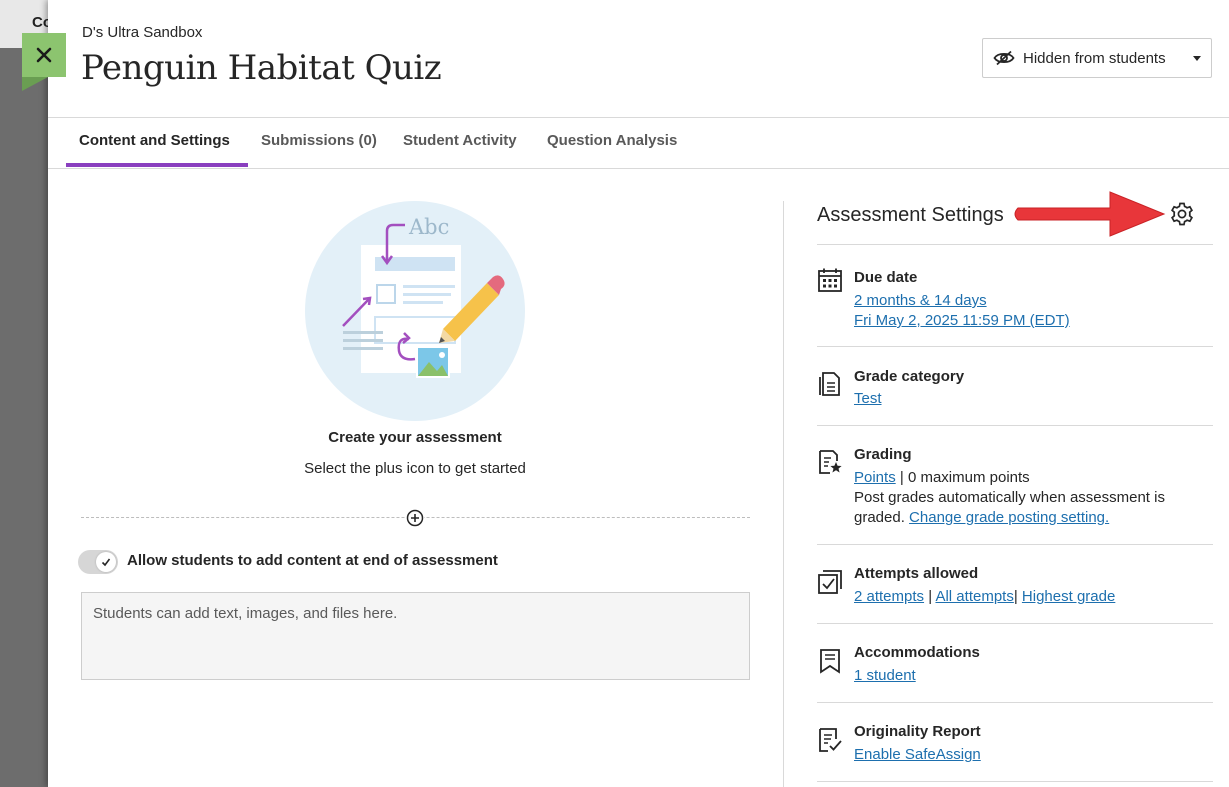  Describe the element at coordinates (415, 468) in the screenshot. I see `create-assessment-subtitle: Select the plus icon to get started` at that location.